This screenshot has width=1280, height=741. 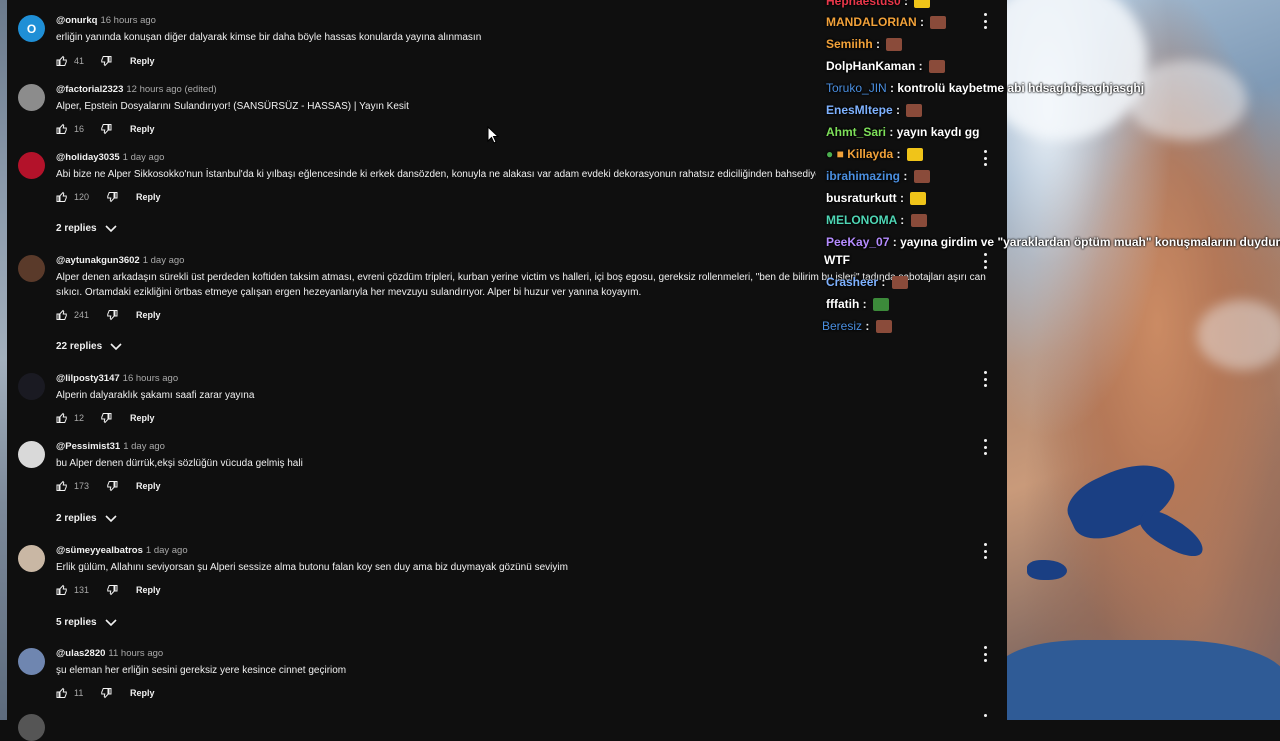 I want to click on chat-username: fffatih, so click(x=843, y=304).